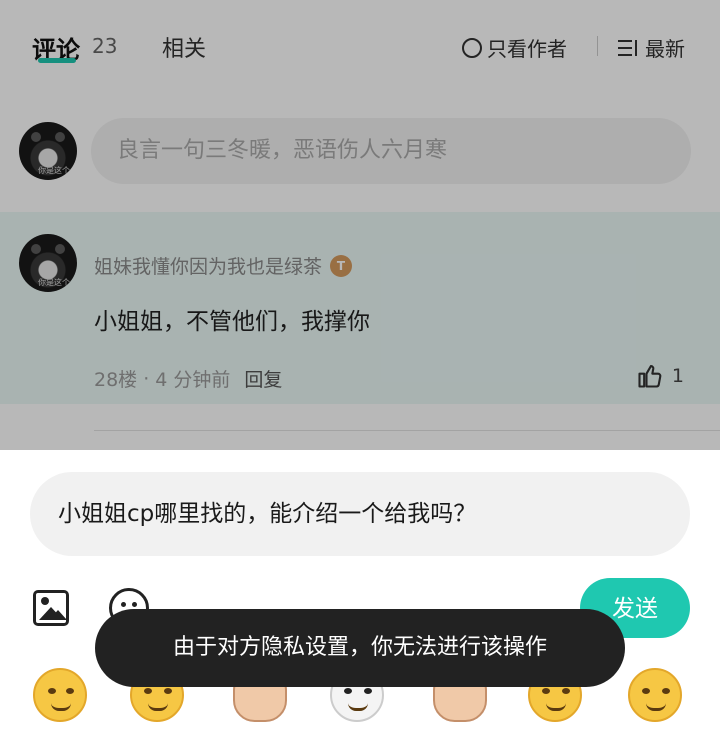 This screenshot has width=720, height=740. Describe the element at coordinates (655, 695) in the screenshot. I see `flower-emoji-icon` at that location.